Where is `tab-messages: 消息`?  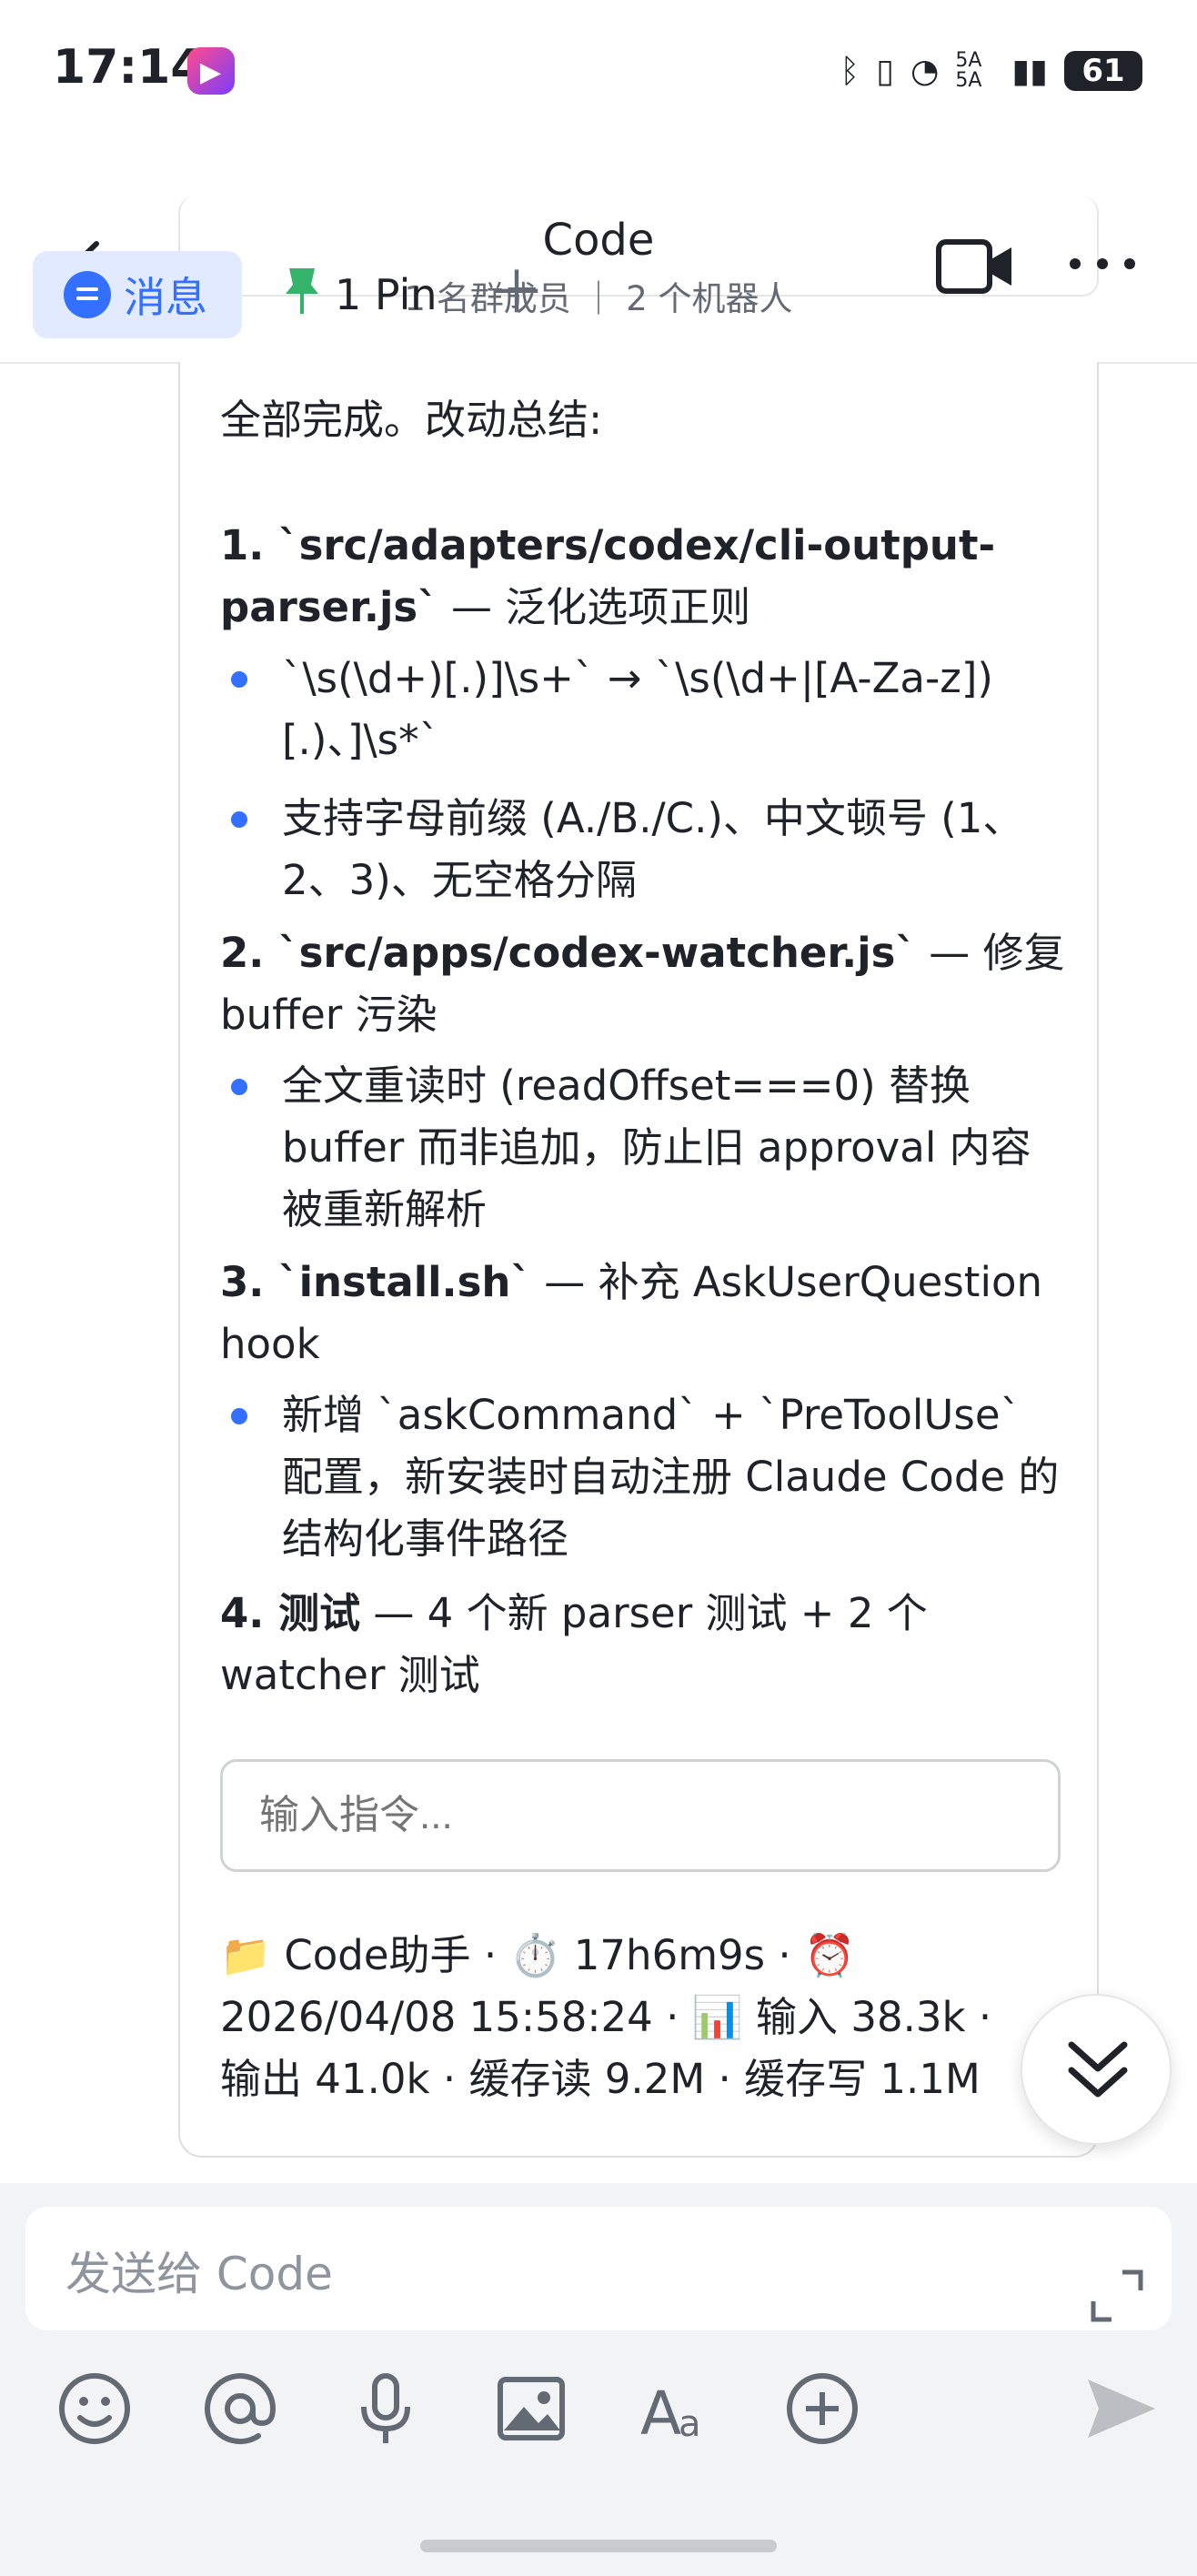
tab-messages: 消息 is located at coordinates (137, 294).